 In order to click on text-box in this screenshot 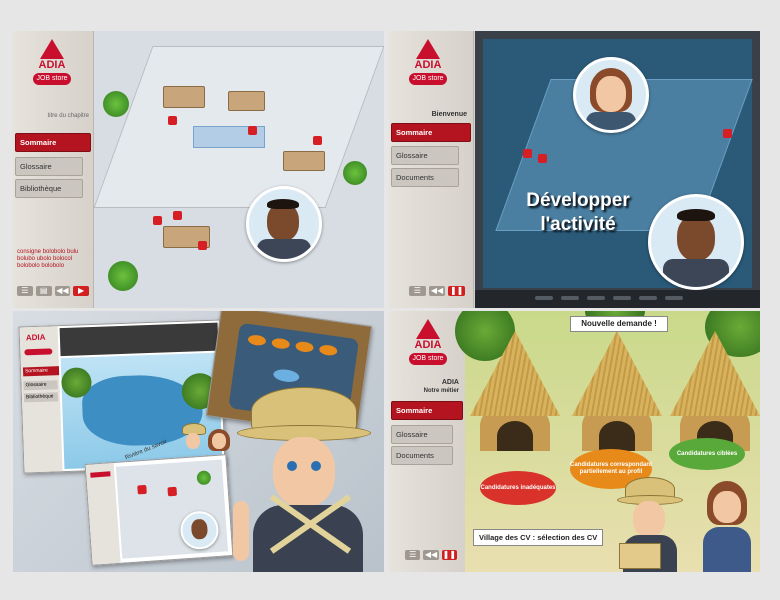, I will do `click(139, 339)`.